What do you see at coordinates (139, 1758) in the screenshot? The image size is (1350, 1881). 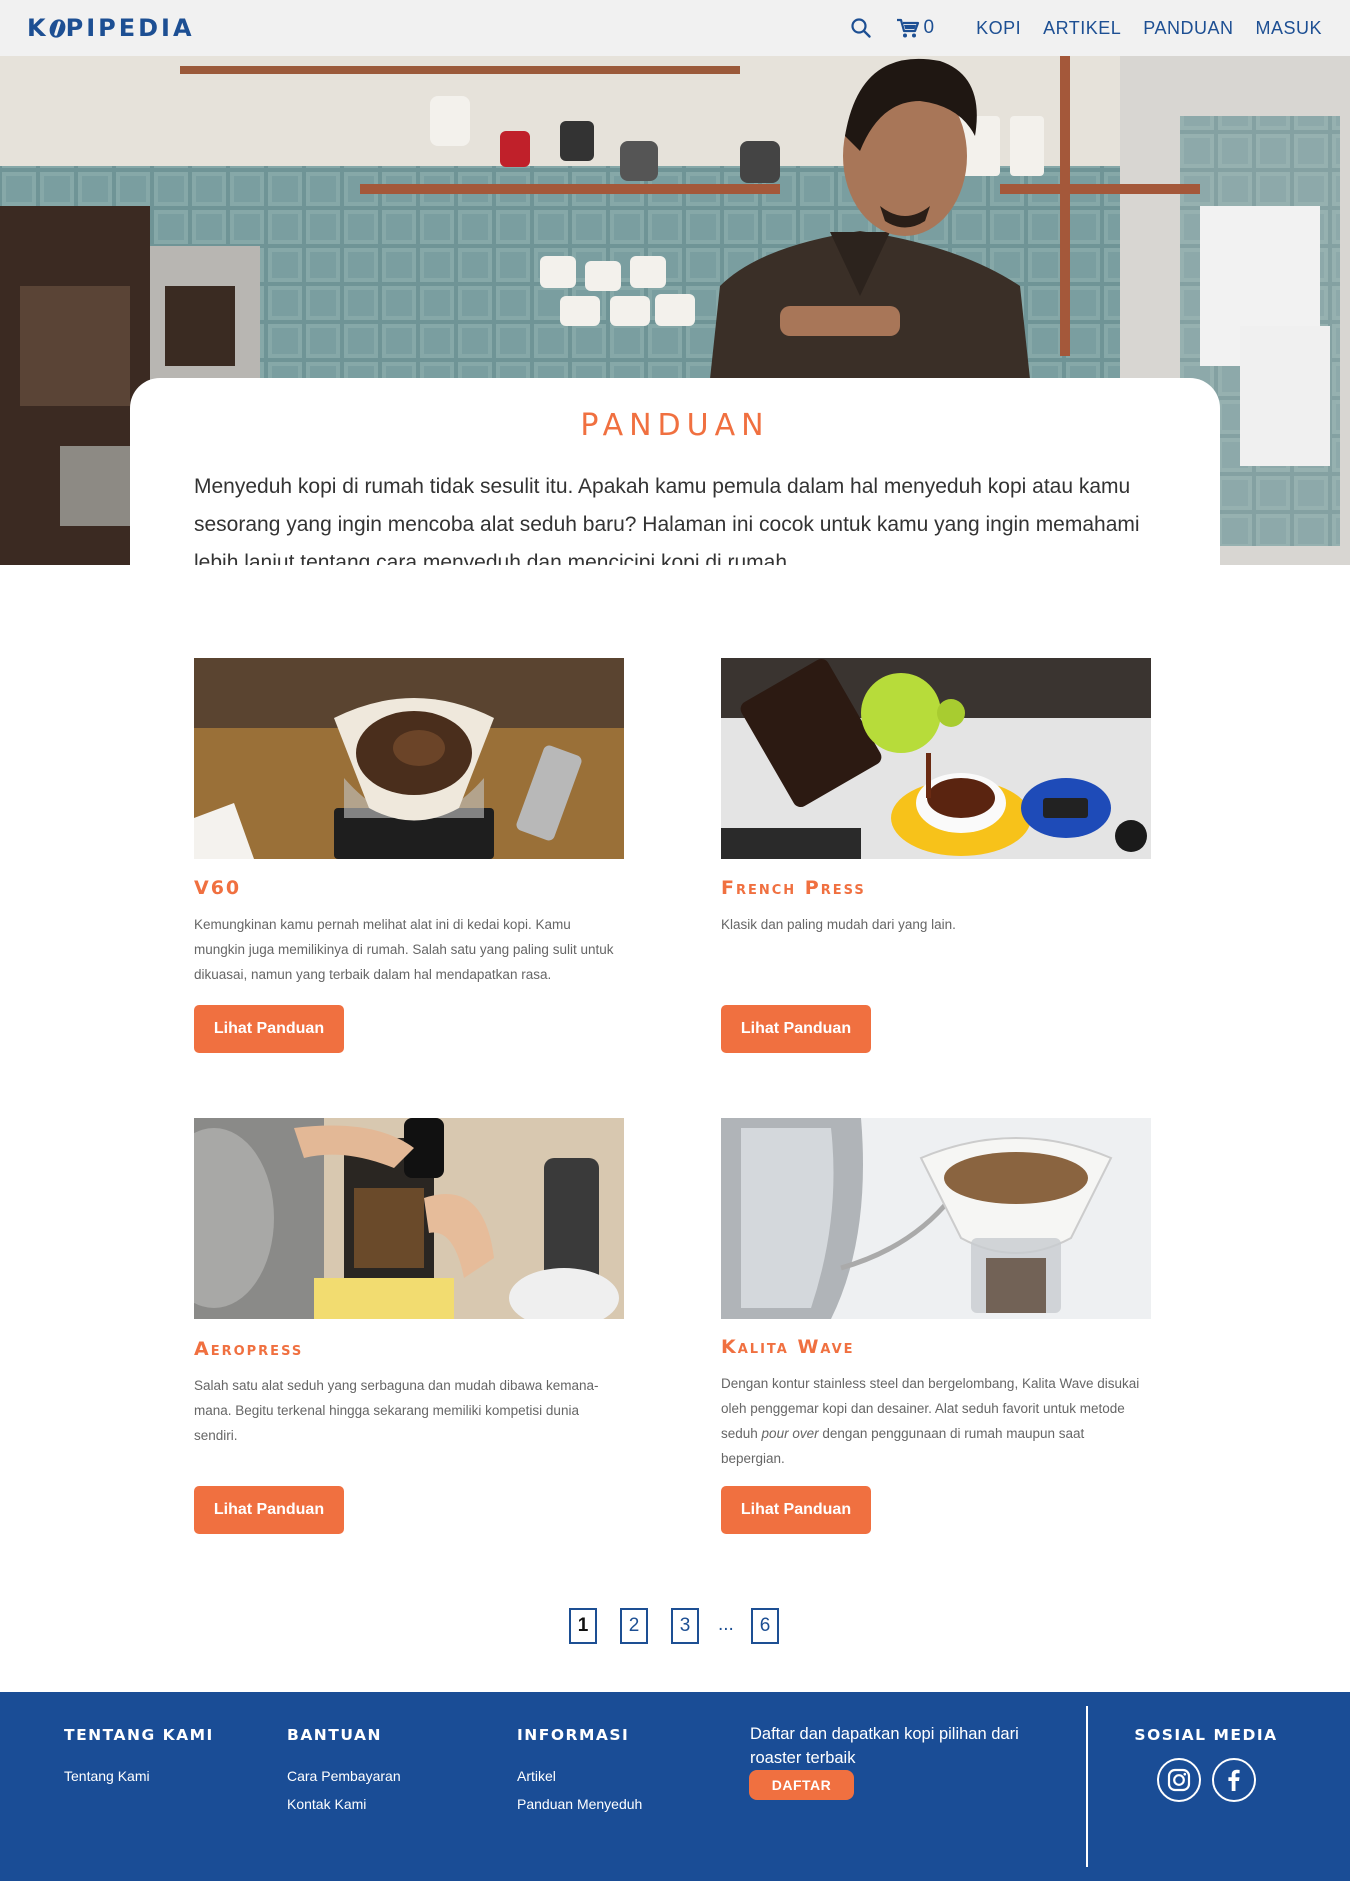 I see `footer-about: TENTANG KAMI Tentang Kami` at bounding box center [139, 1758].